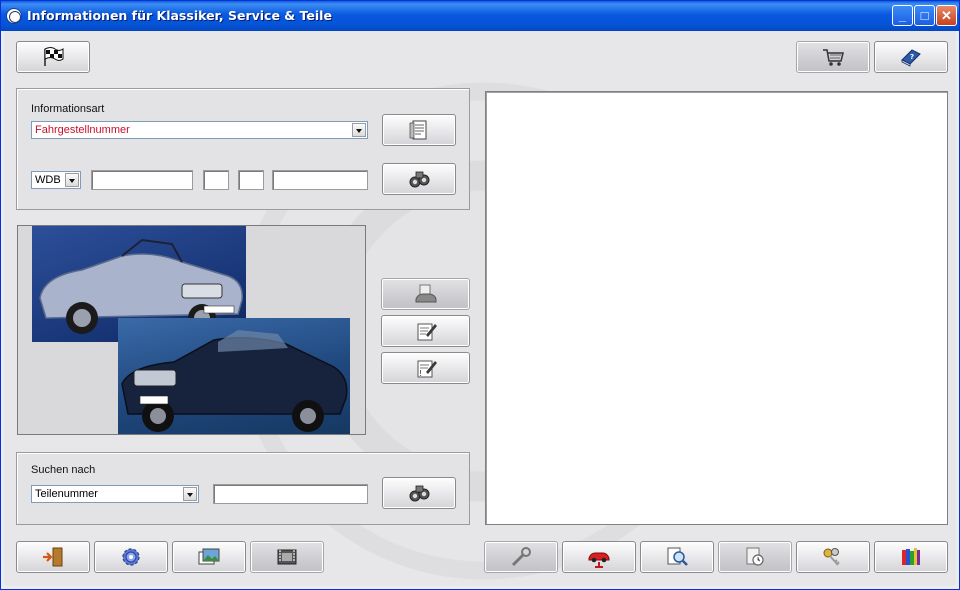  I want to click on help-book-icon: ?, so click(911, 58).